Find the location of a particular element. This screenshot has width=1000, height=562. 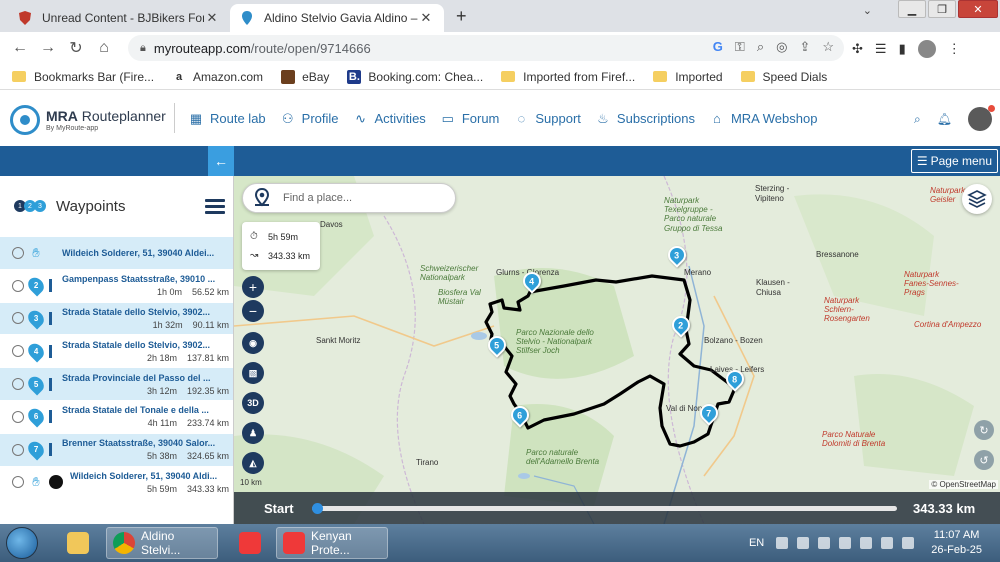

eye-slash-icon: ◎ is located at coordinates (781, 47).